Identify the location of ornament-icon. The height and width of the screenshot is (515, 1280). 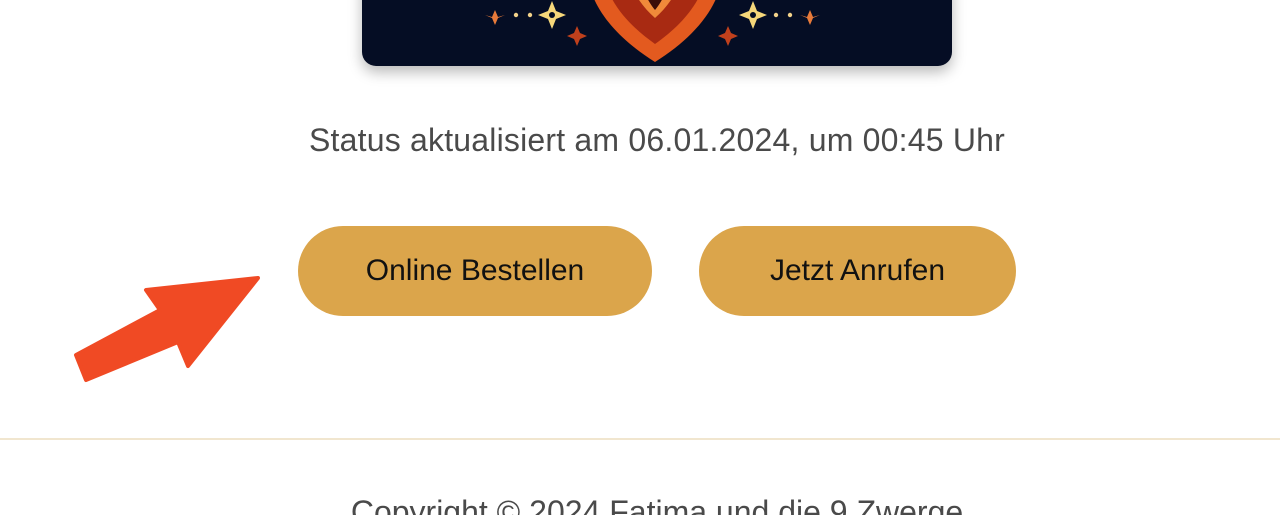
(652, 31).